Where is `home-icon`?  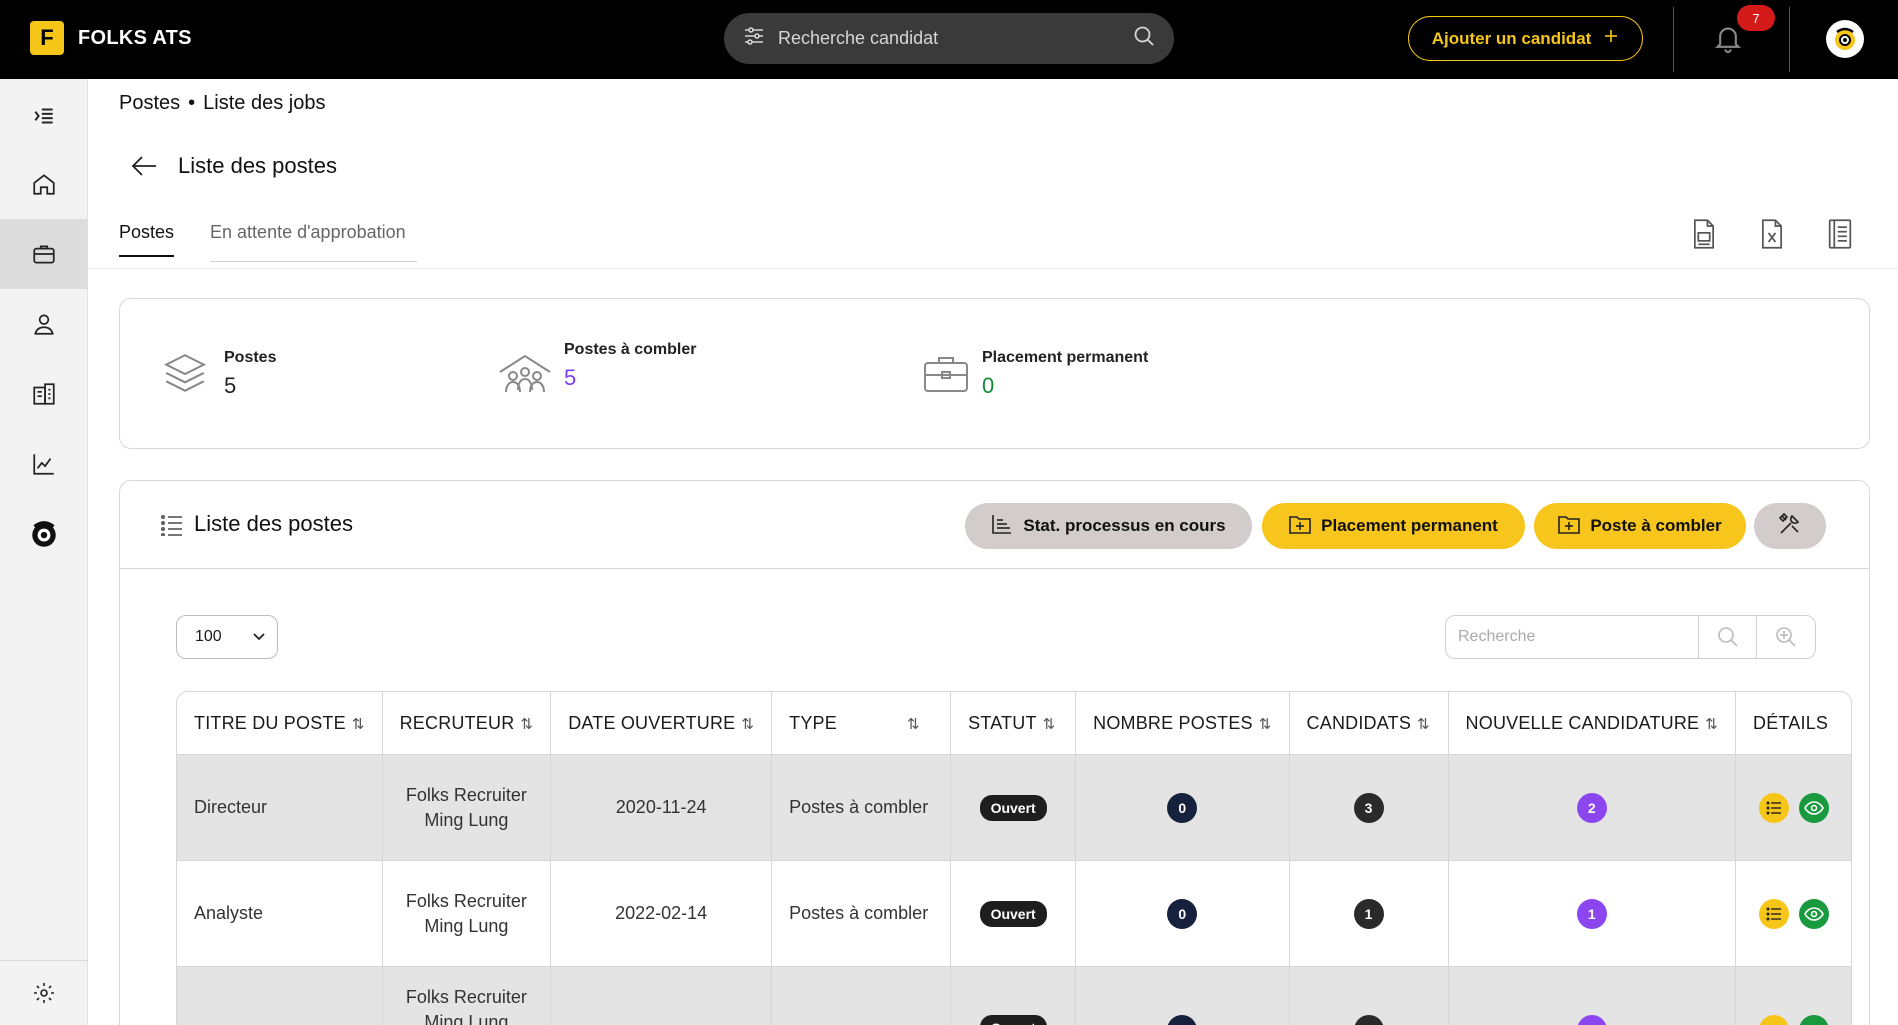
home-icon is located at coordinates (43, 184).